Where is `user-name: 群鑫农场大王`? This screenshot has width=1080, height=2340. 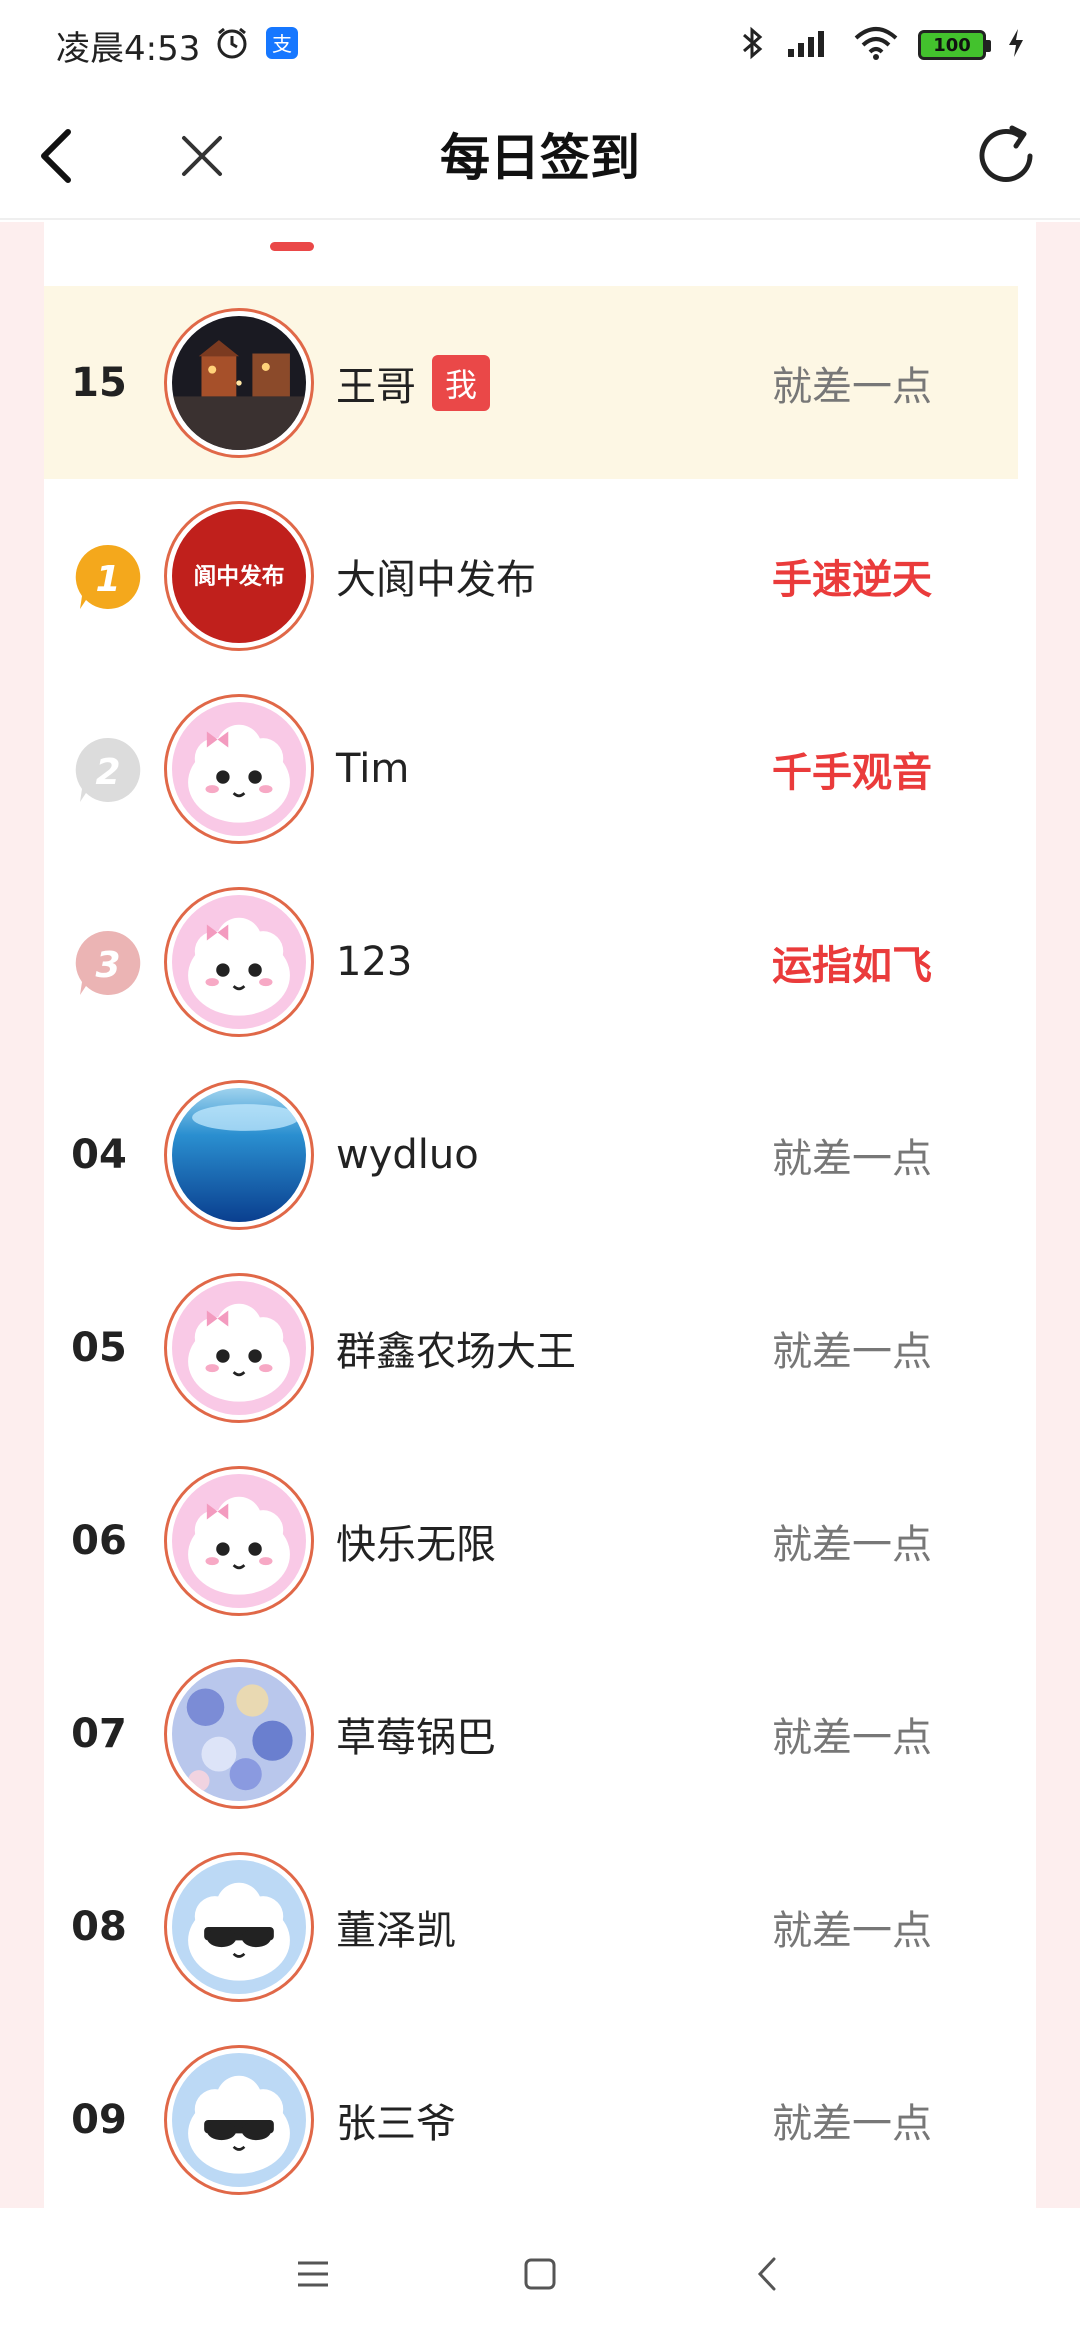
user-name: 群鑫农场大王 is located at coordinates (456, 1351).